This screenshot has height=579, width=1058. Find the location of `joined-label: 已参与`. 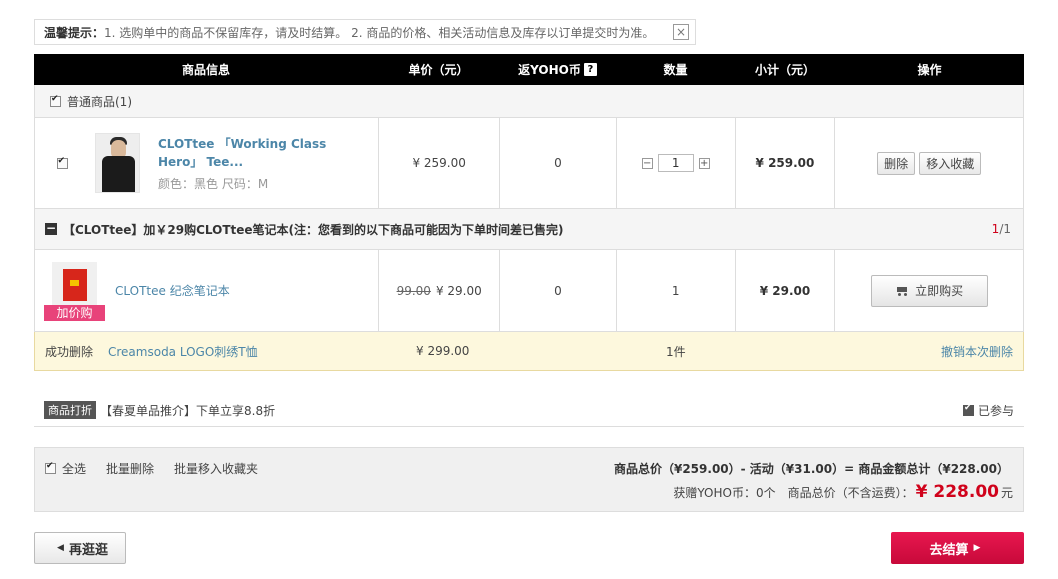

joined-label: 已参与 is located at coordinates (995, 410).